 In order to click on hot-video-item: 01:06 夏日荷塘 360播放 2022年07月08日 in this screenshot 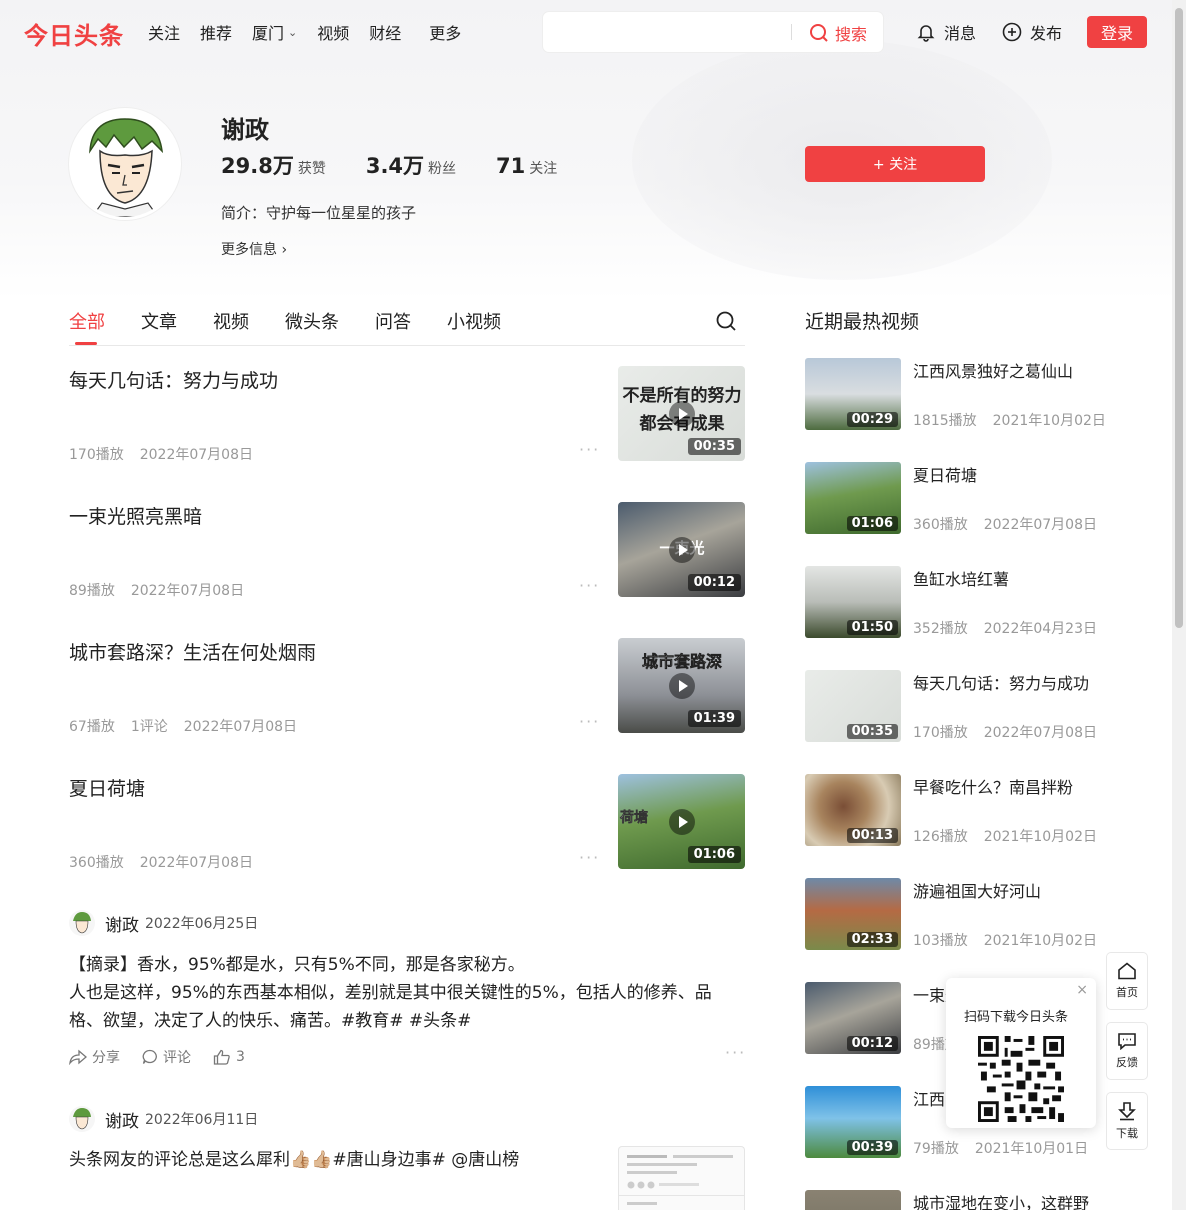, I will do `click(955, 499)`.